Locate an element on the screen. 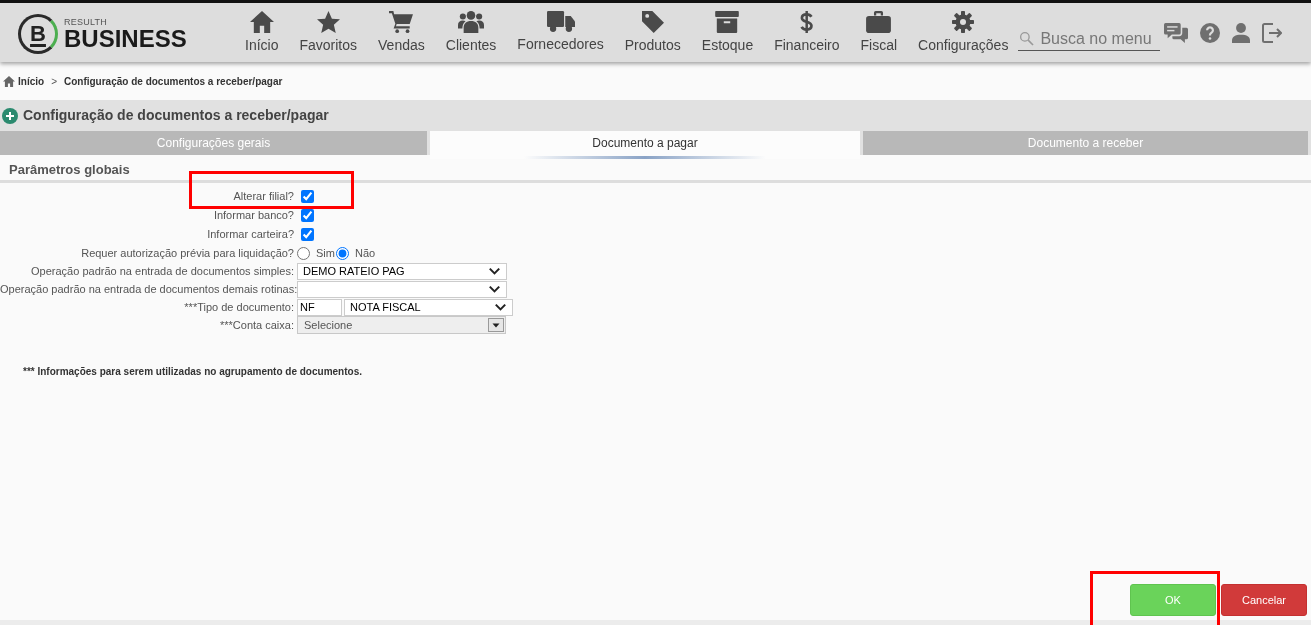 The image size is (1311, 625). field-label: Informar carteira? is located at coordinates (250, 235).